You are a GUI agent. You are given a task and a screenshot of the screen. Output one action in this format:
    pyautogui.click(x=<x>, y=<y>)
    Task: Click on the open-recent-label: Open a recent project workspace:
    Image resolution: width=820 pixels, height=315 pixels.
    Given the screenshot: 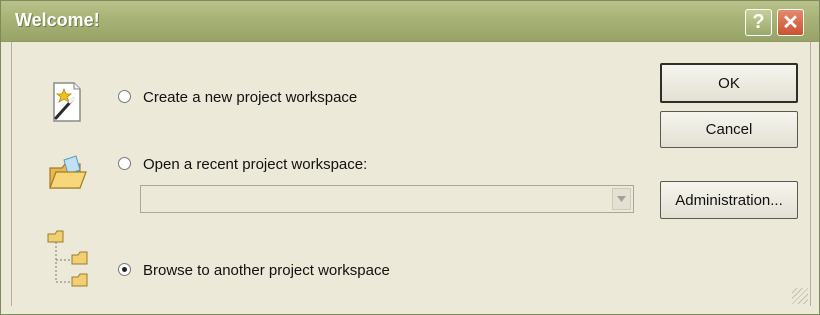 What is the action you would take?
    pyautogui.click(x=255, y=164)
    